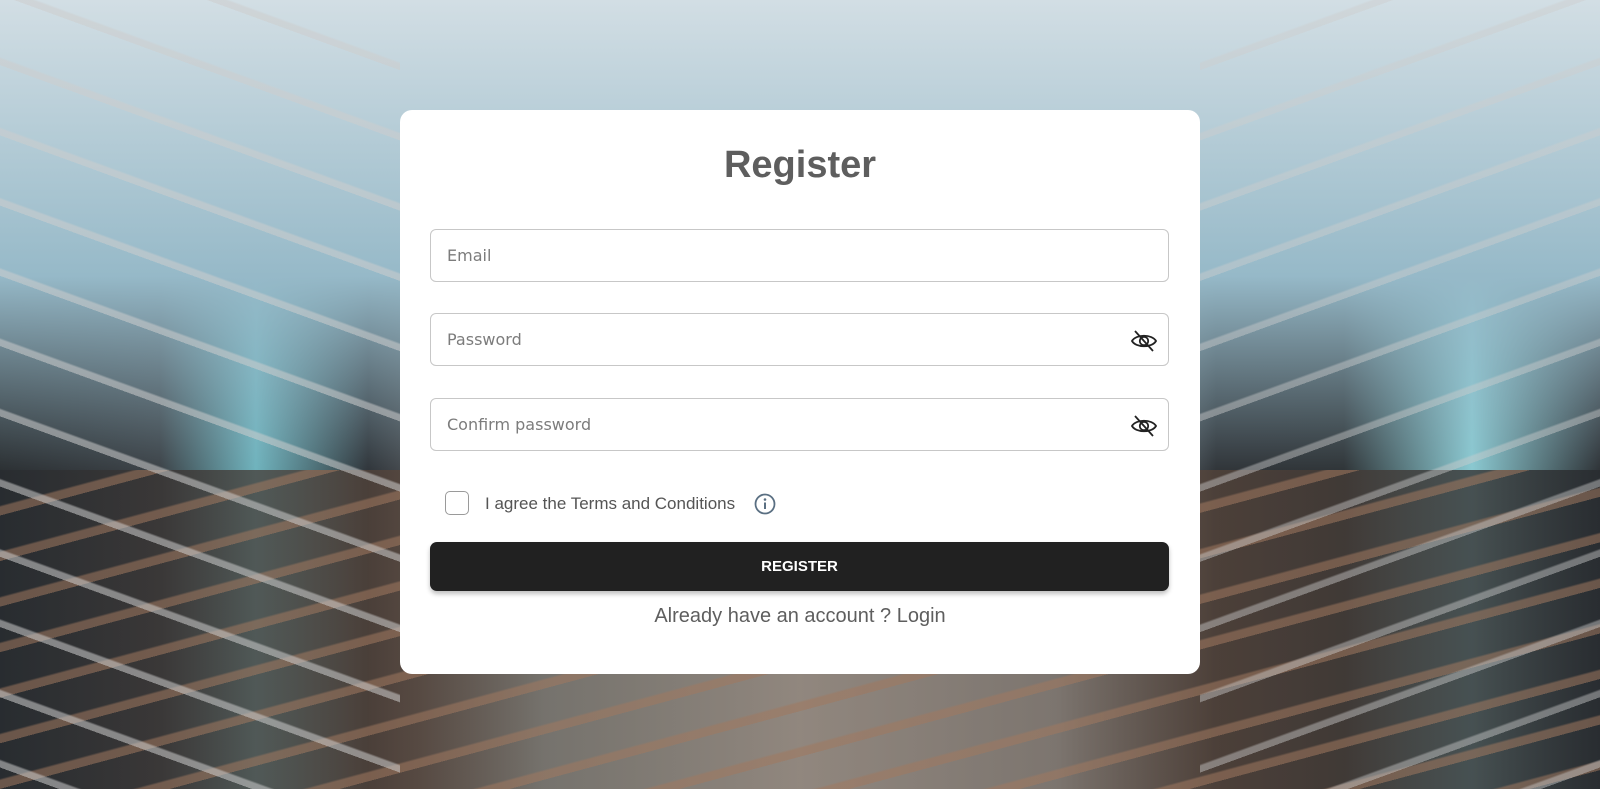 The width and height of the screenshot is (1600, 789). I want to click on password-input, so click(799, 339).